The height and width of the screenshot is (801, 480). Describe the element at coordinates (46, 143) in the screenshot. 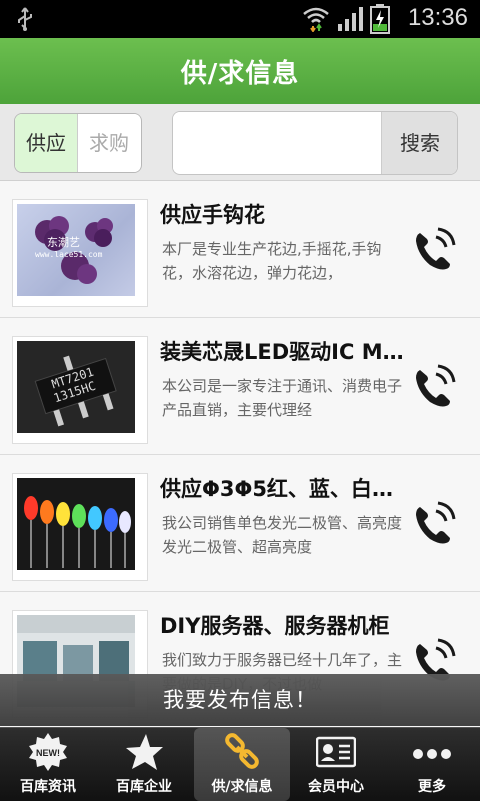

I see `tab-supply: 供应` at that location.